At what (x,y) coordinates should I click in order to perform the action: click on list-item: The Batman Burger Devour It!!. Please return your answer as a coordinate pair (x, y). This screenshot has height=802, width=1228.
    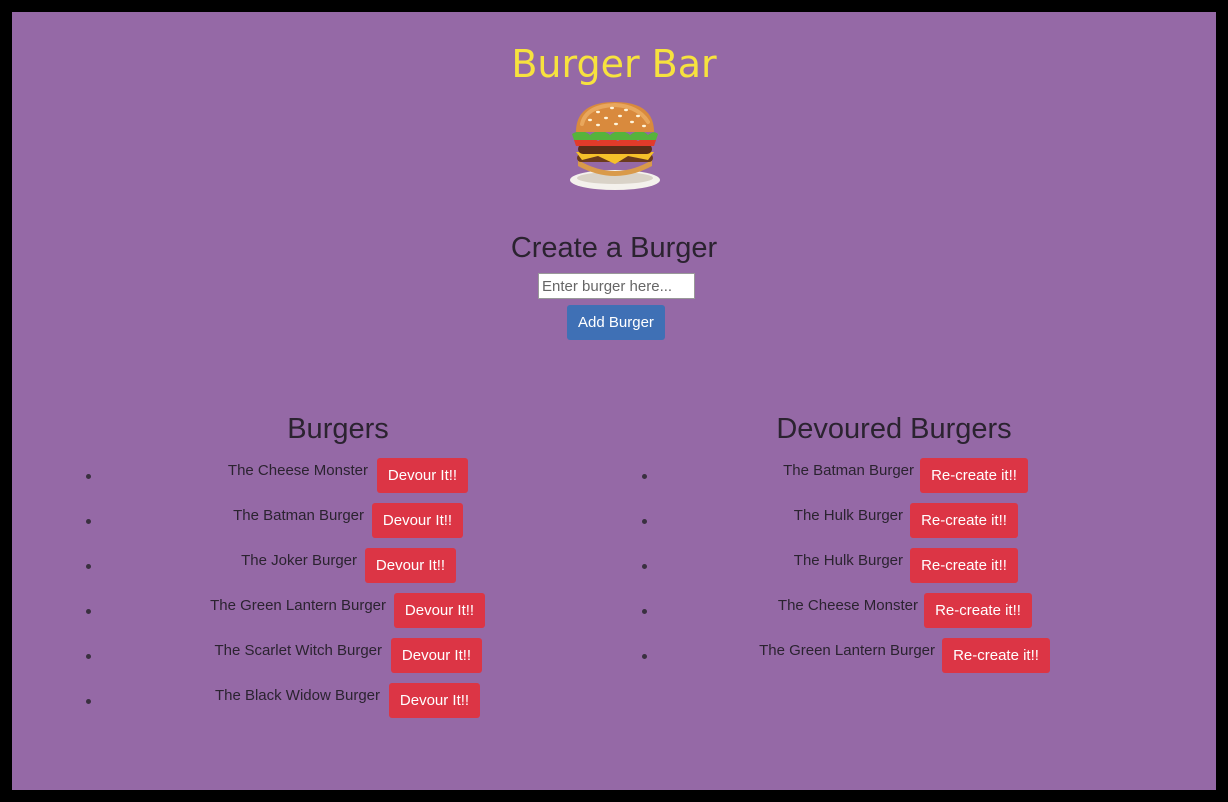
    Looking at the image, I should click on (313, 521).